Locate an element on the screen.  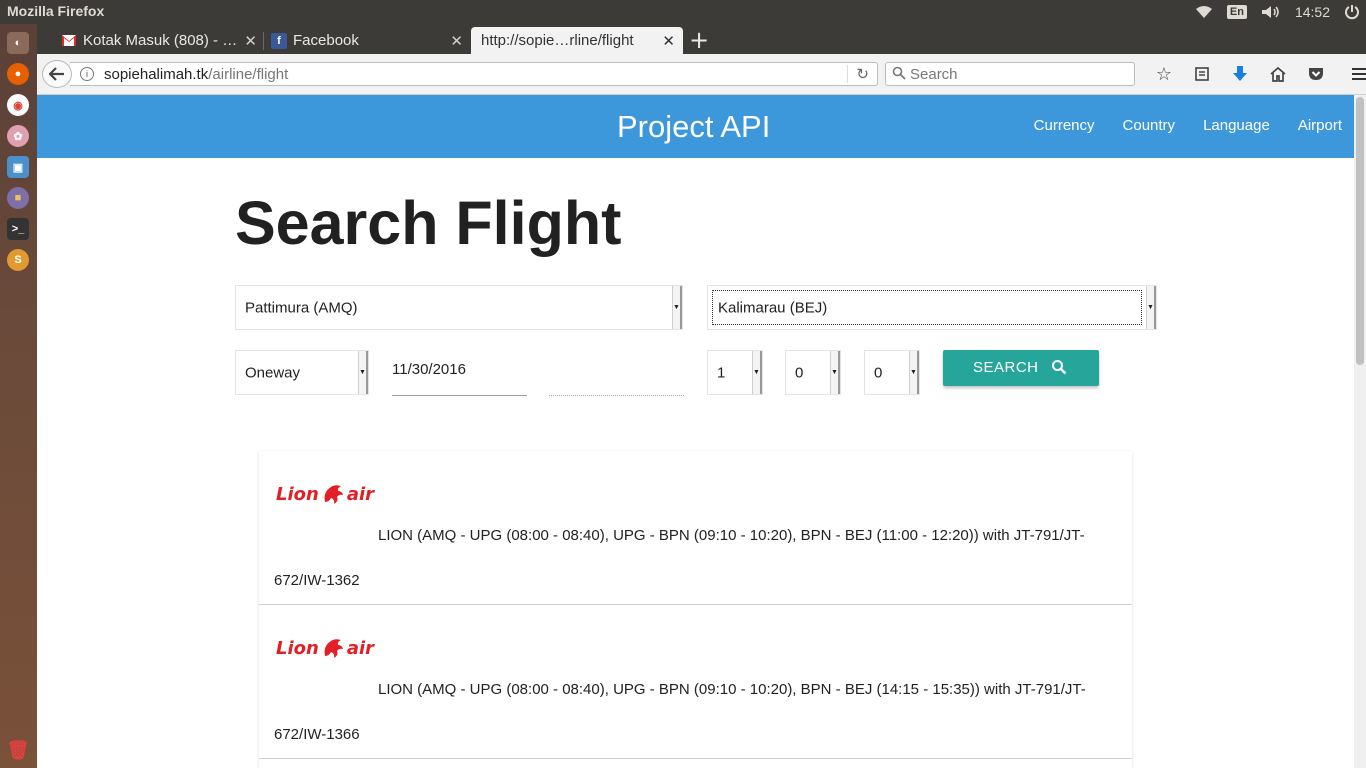
site-nav: Currency Country Language Airport is located at coordinates (1174, 125).